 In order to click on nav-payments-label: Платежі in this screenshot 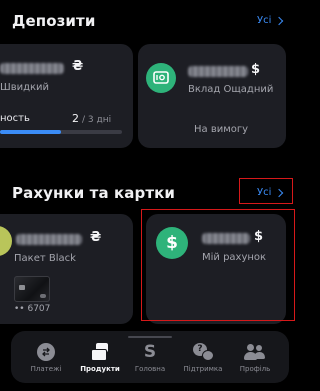, I will do `click(46, 369)`.